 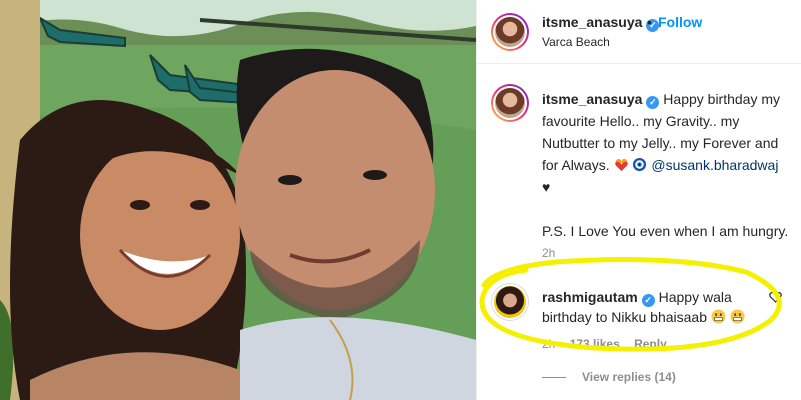 I want to click on commenter-username: rashmigautam ✓, so click(x=598, y=298).